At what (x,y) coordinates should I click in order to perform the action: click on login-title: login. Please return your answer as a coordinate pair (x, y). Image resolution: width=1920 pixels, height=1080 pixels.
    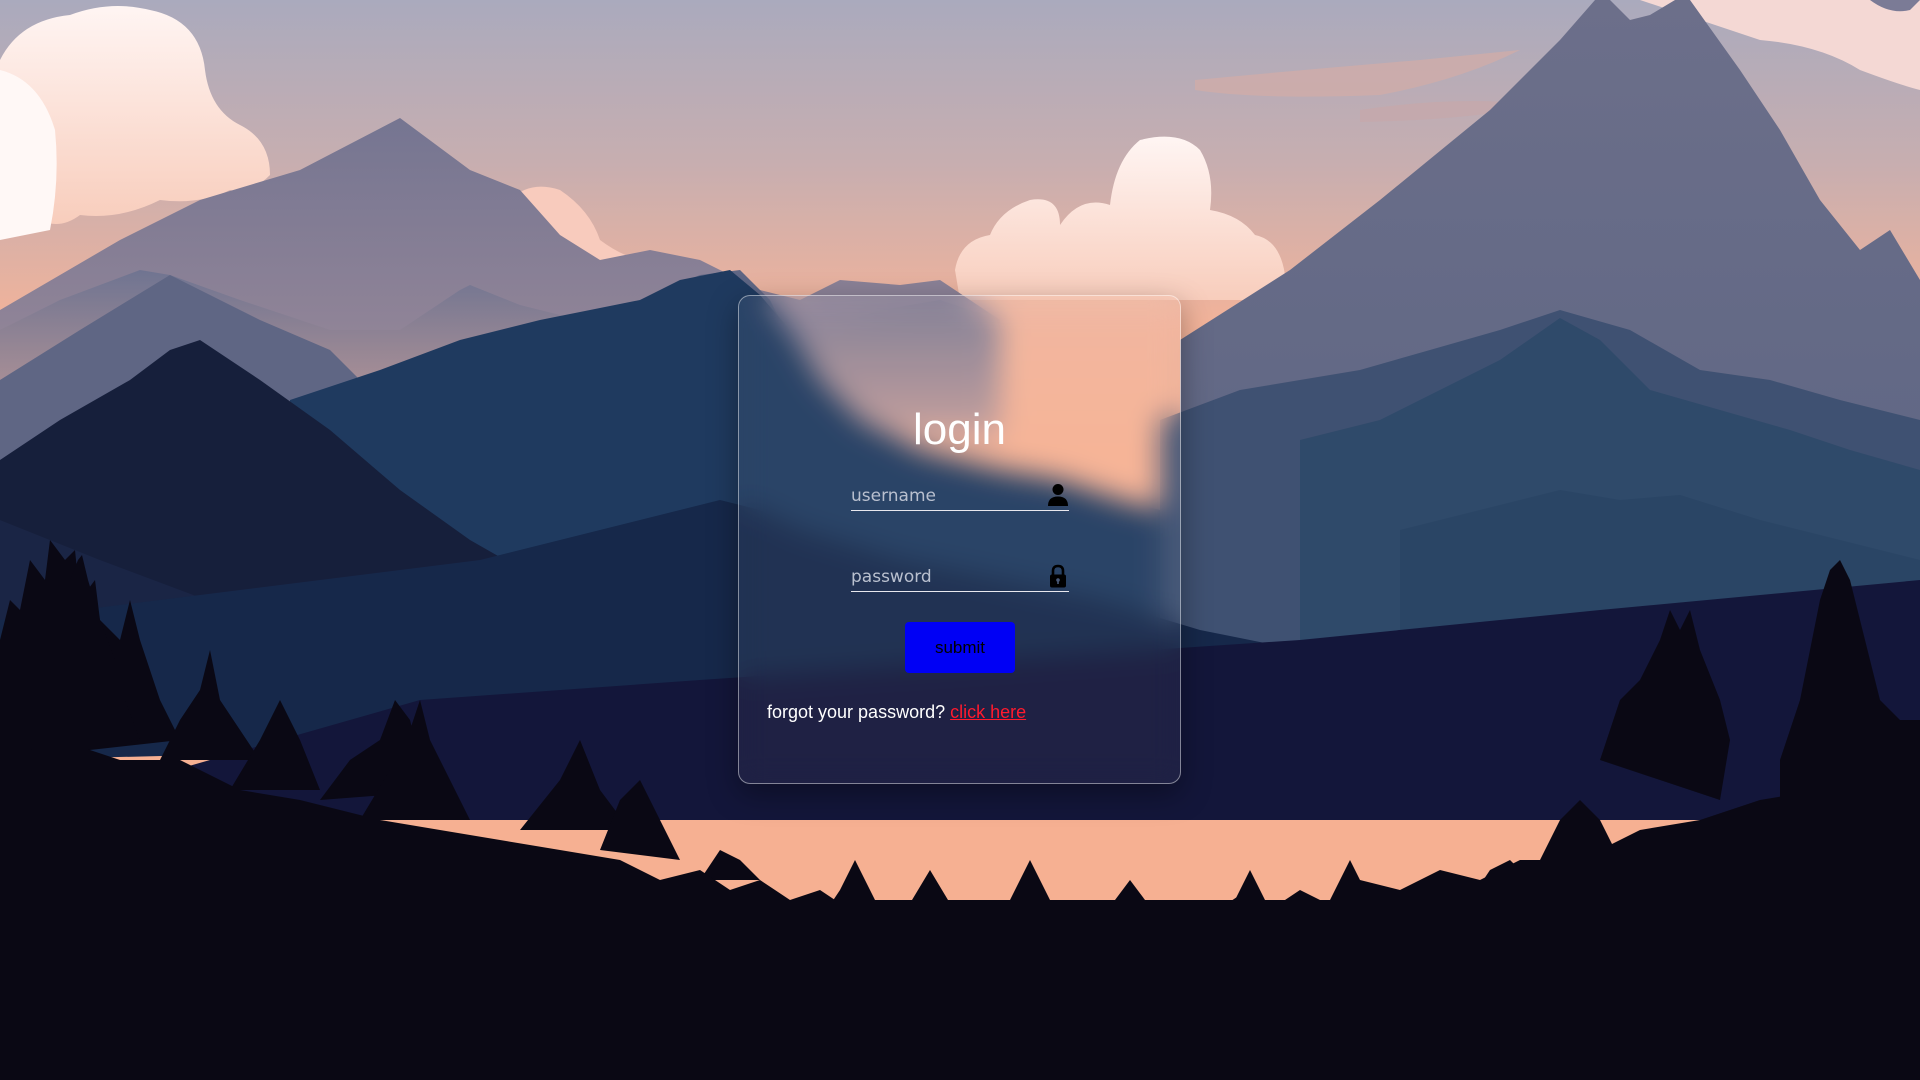
    Looking at the image, I should click on (959, 429).